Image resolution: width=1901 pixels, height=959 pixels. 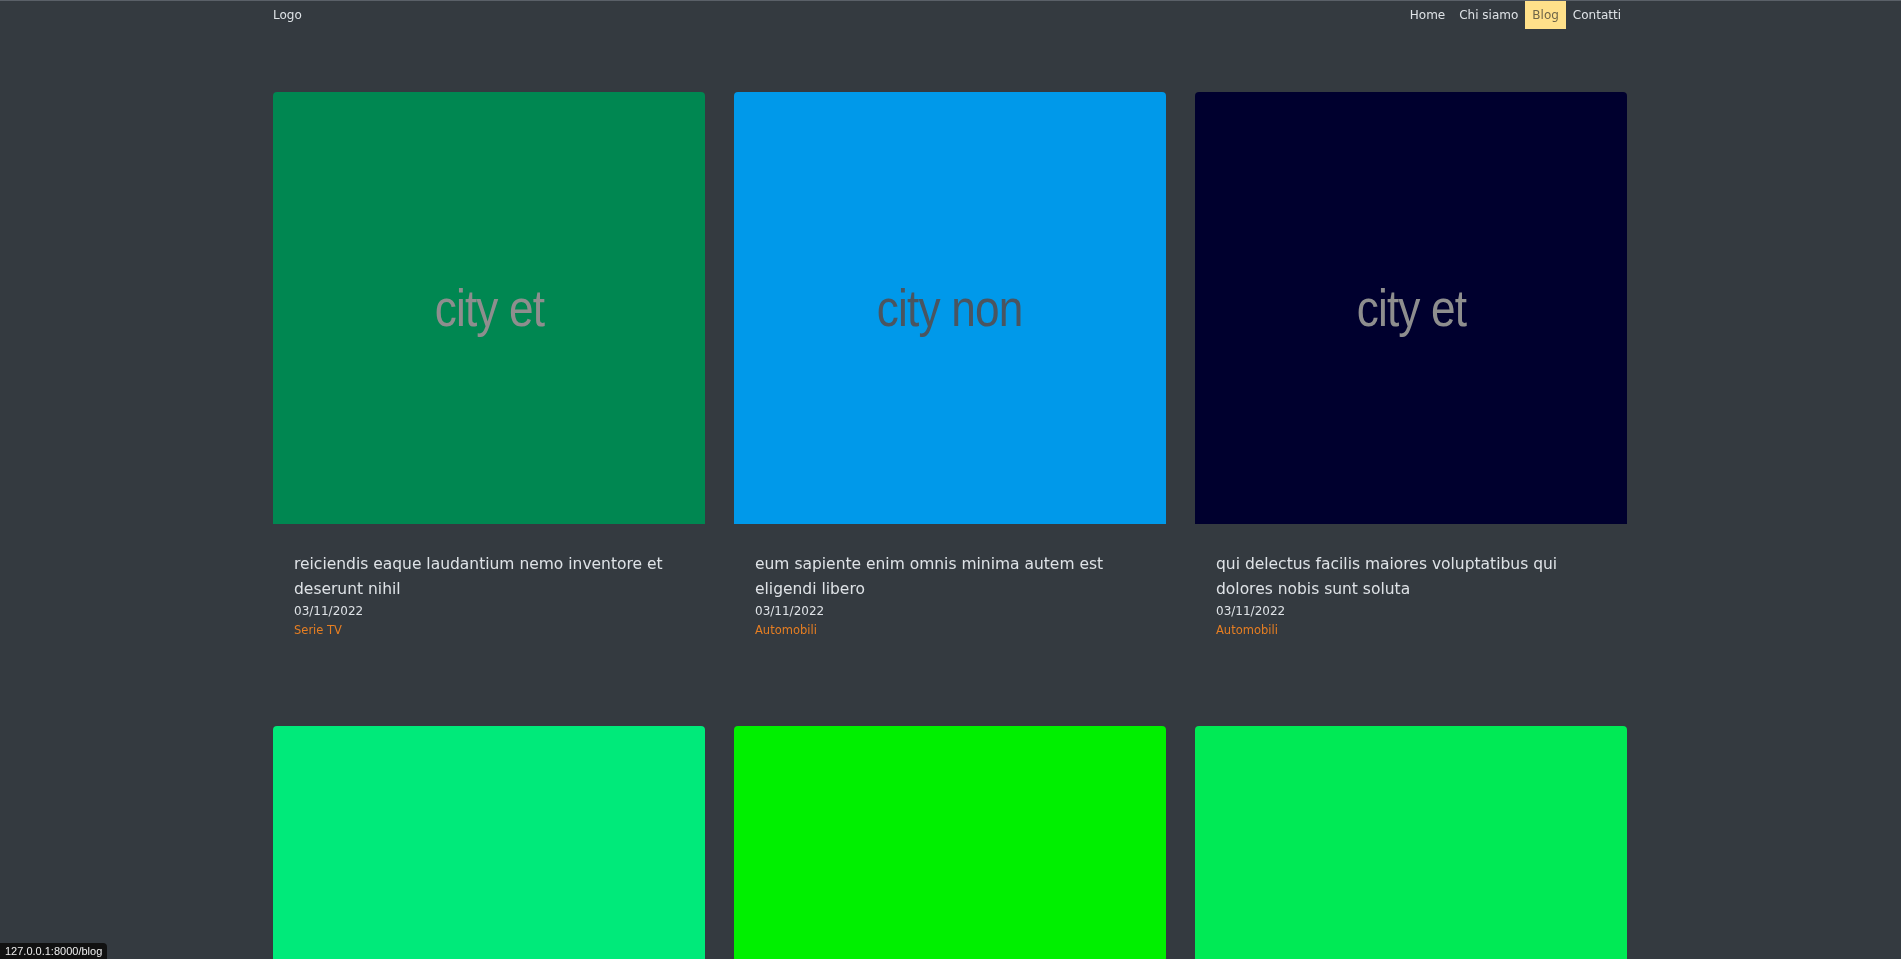 What do you see at coordinates (489, 577) in the screenshot?
I see `post-title: reiciendis eaque laudantium nemo inventore et deserunt nihil` at bounding box center [489, 577].